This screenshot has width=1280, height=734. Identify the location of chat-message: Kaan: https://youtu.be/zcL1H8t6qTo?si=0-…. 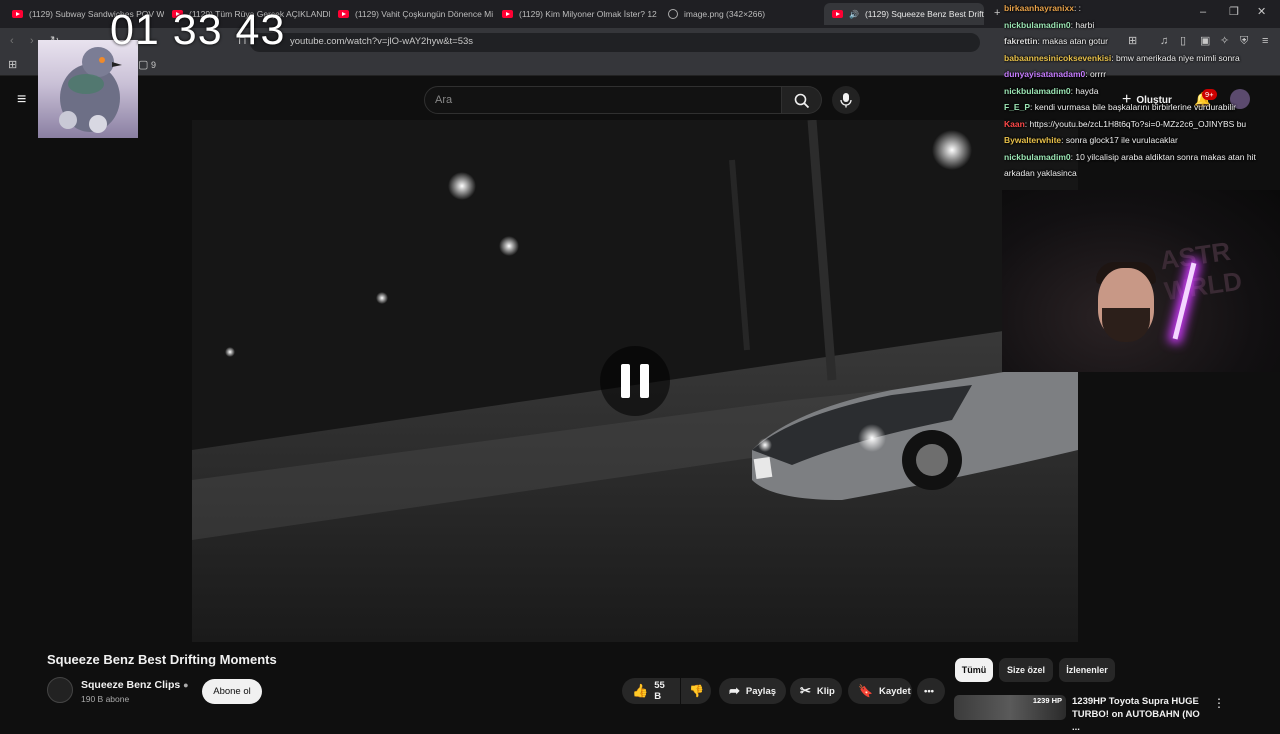
(1140, 124).